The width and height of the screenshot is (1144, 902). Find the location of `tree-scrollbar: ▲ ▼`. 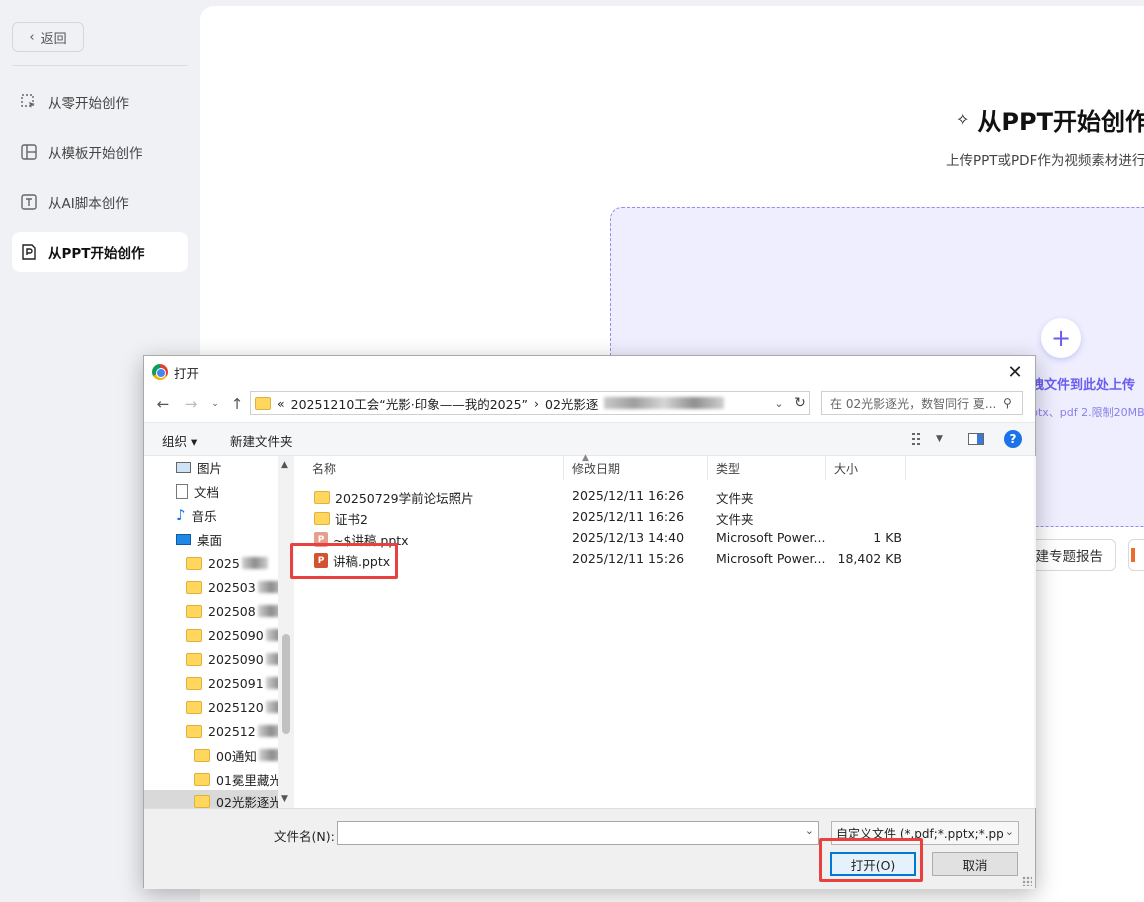

tree-scrollbar: ▲ ▼ is located at coordinates (286, 632).